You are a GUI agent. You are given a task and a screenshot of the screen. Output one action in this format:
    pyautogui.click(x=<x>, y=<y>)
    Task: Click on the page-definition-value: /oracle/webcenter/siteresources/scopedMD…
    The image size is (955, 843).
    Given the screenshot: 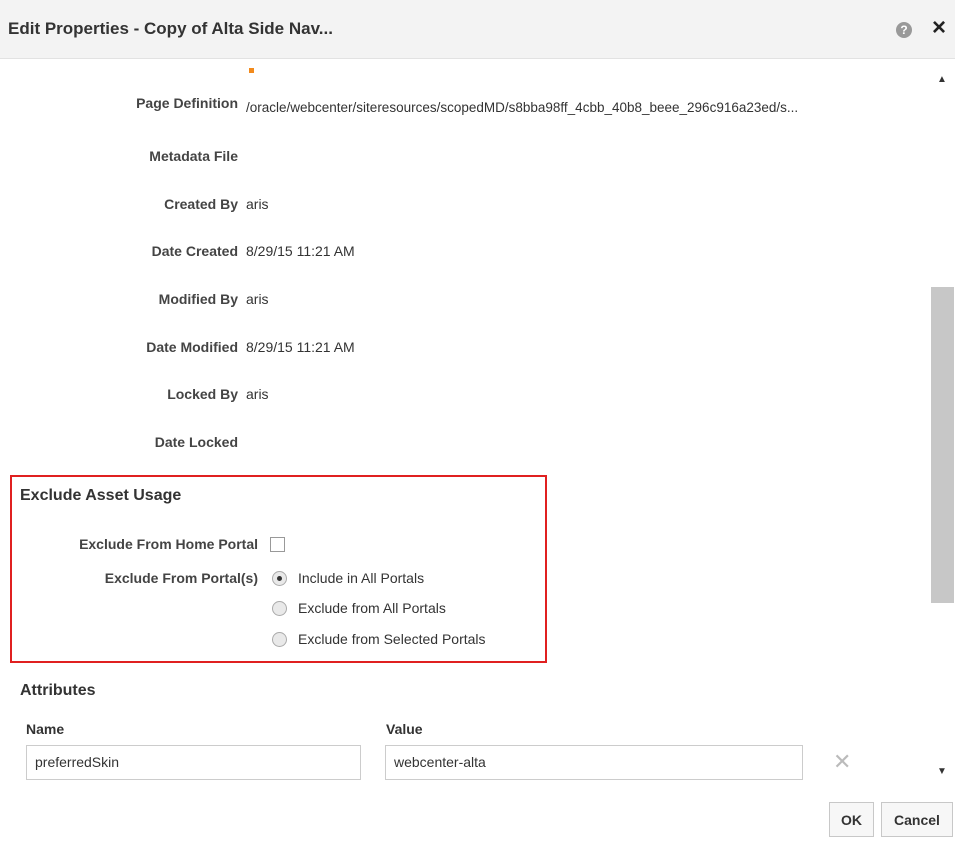 What is the action you would take?
    pyautogui.click(x=522, y=107)
    